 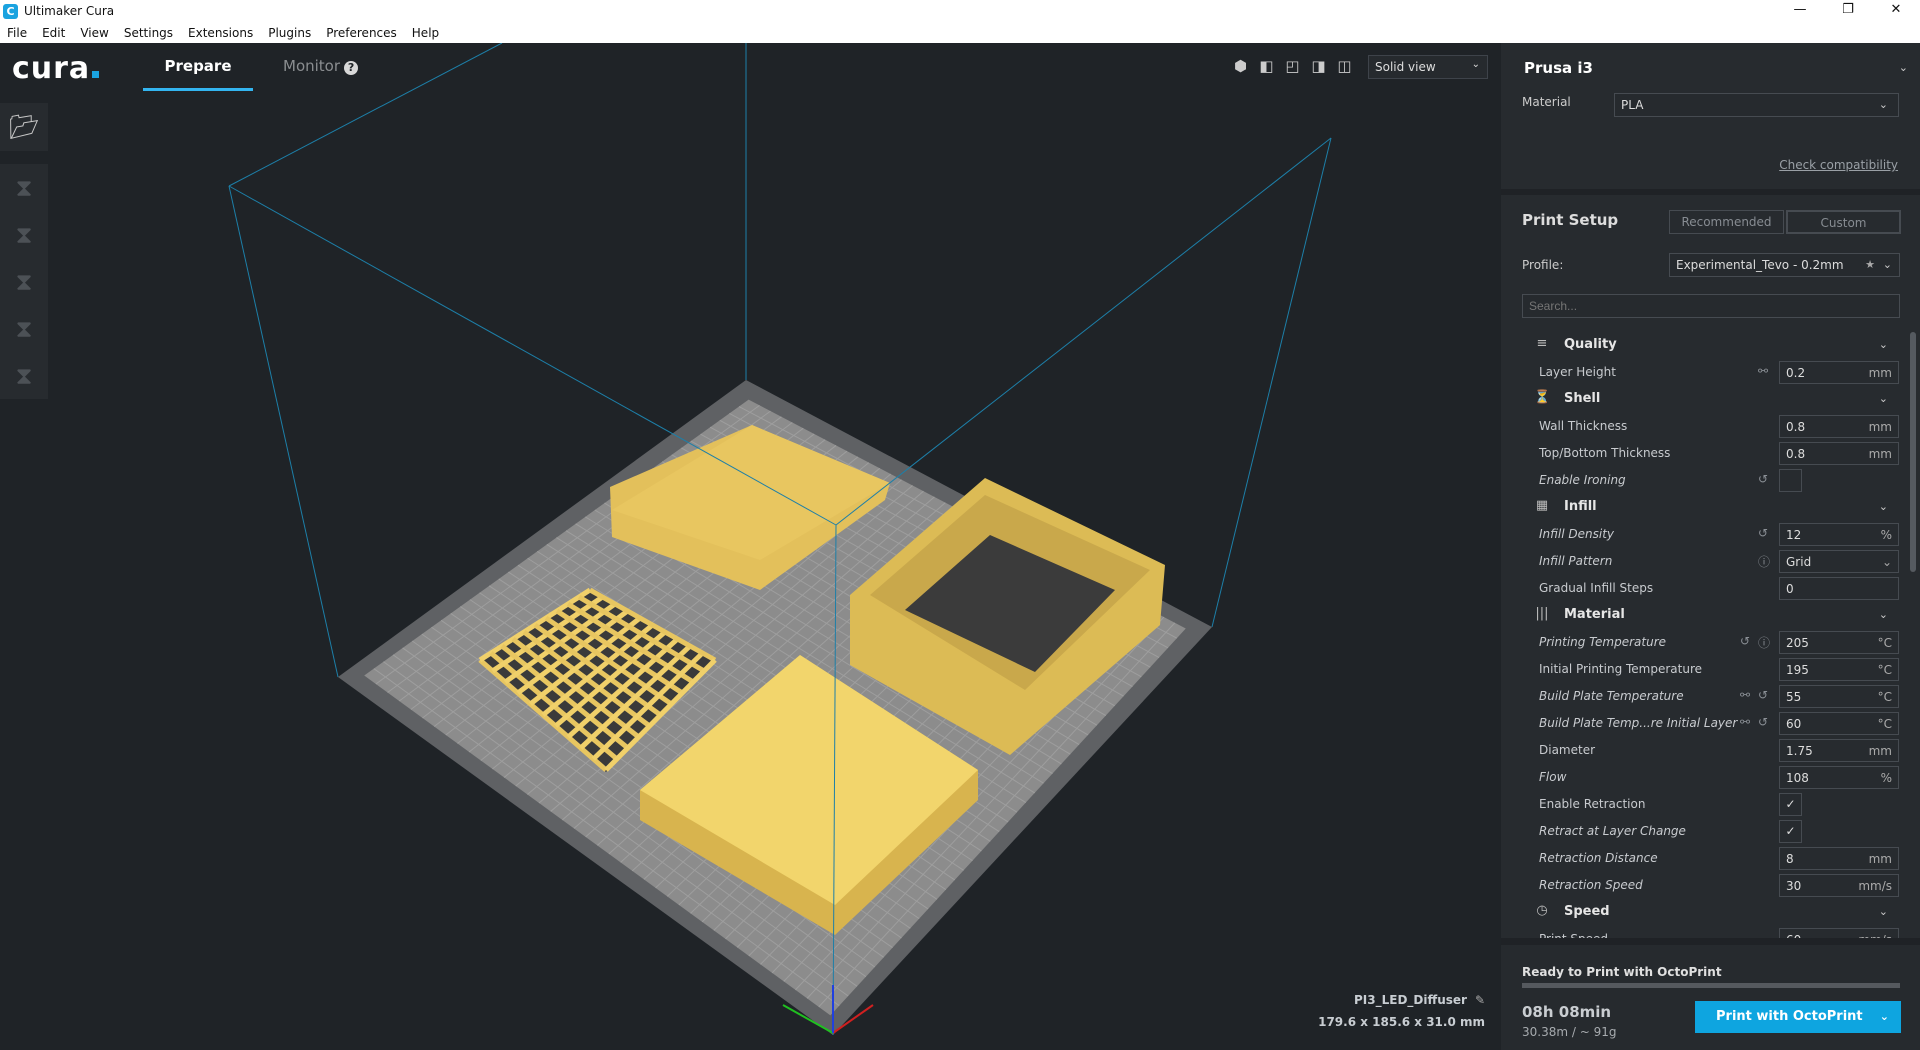 What do you see at coordinates (1799, 562) in the screenshot?
I see `setting-value: Grid` at bounding box center [1799, 562].